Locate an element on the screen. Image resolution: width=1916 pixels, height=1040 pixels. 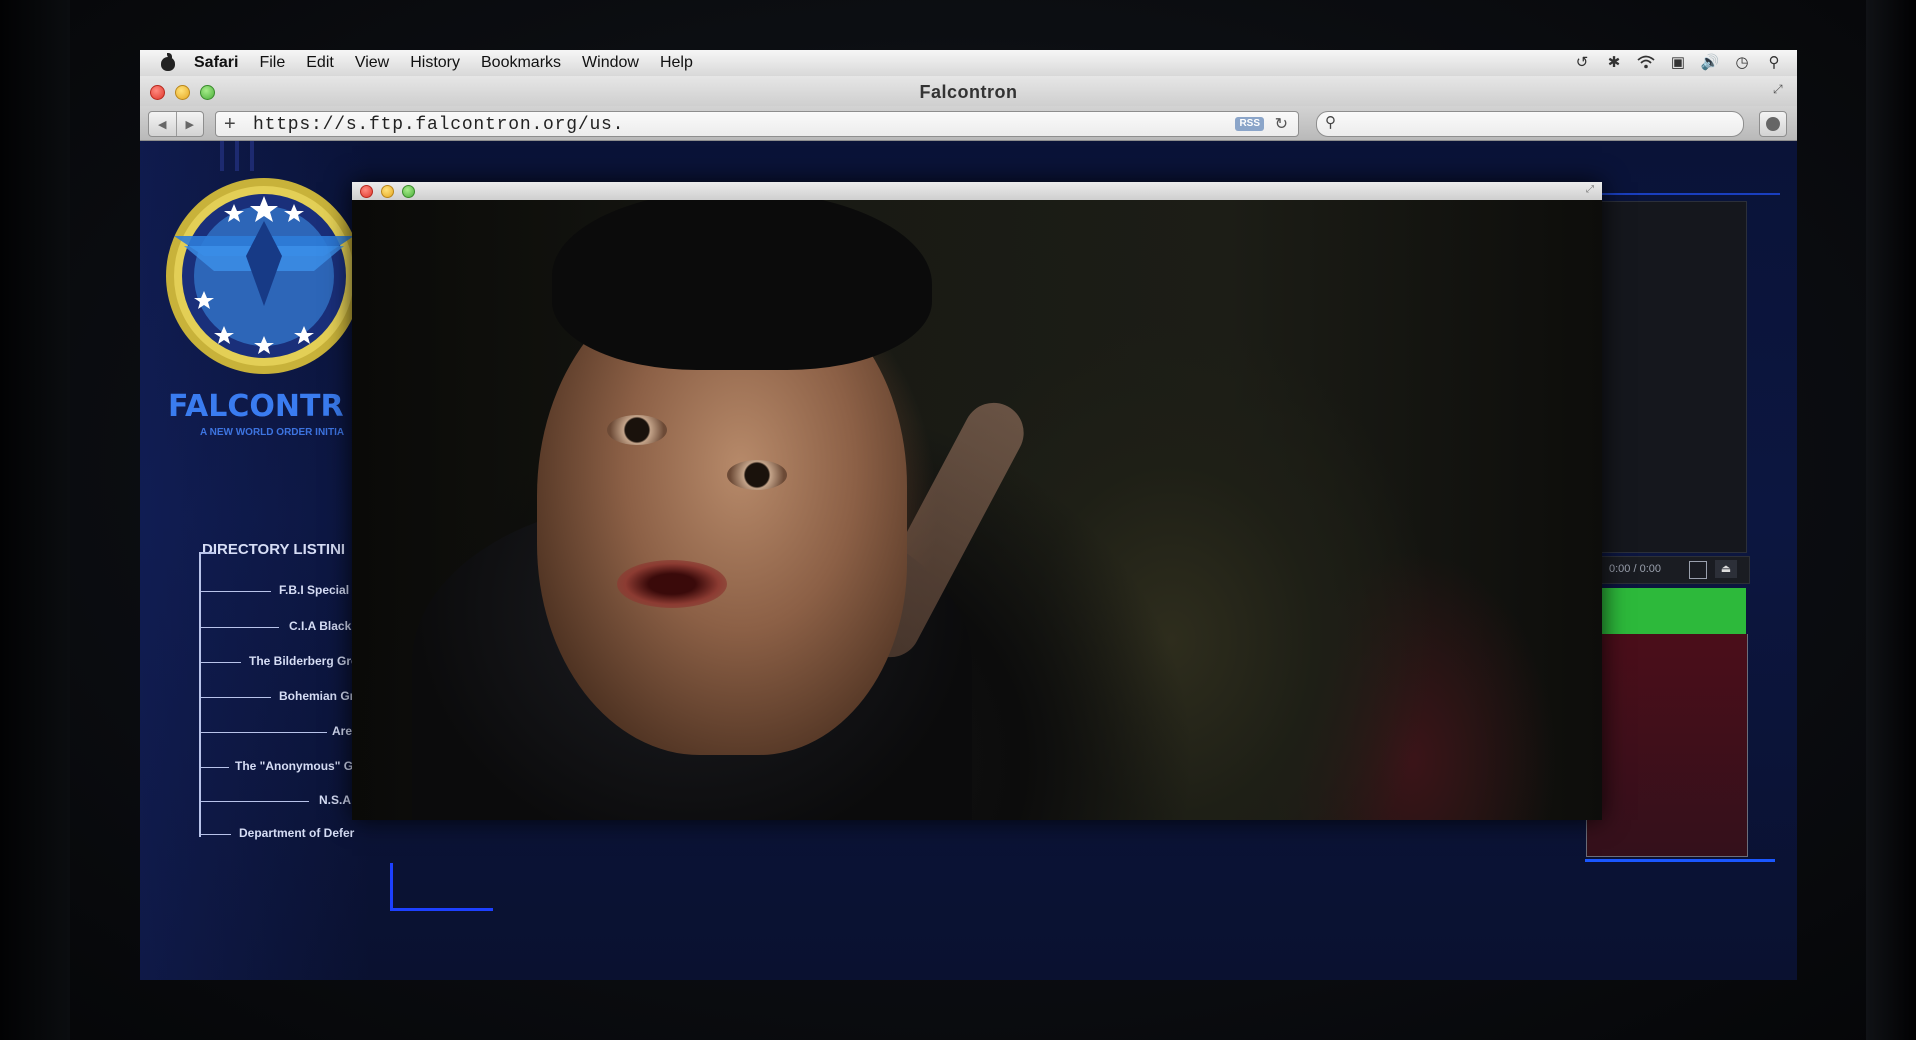
directory-item: C.I.A Black C is located at coordinates (282, 627).